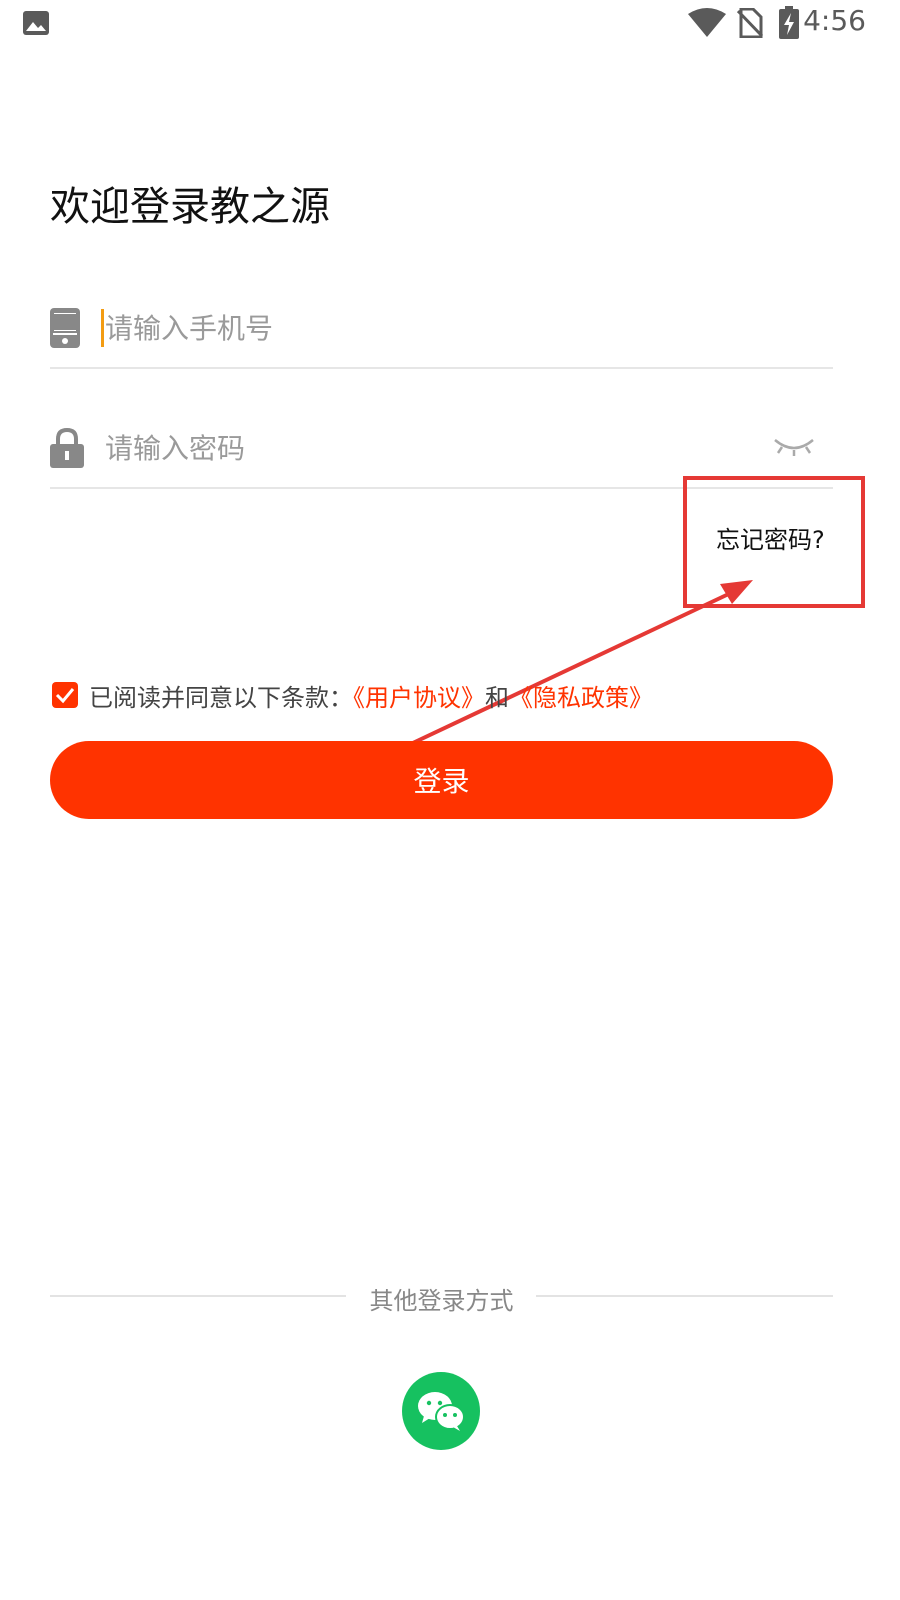  Describe the element at coordinates (190, 207) in the screenshot. I see `page-title: 欢迎登录教之源` at that location.